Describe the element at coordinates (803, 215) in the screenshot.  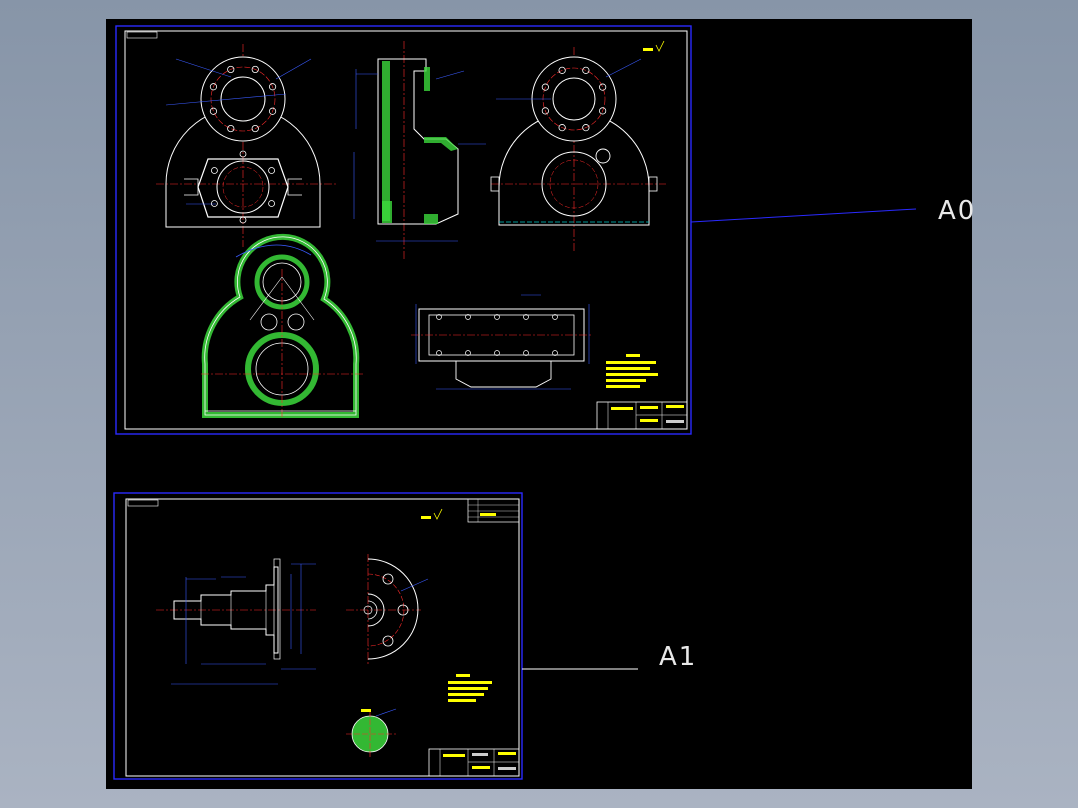
I see `a0-pointer-line` at that location.